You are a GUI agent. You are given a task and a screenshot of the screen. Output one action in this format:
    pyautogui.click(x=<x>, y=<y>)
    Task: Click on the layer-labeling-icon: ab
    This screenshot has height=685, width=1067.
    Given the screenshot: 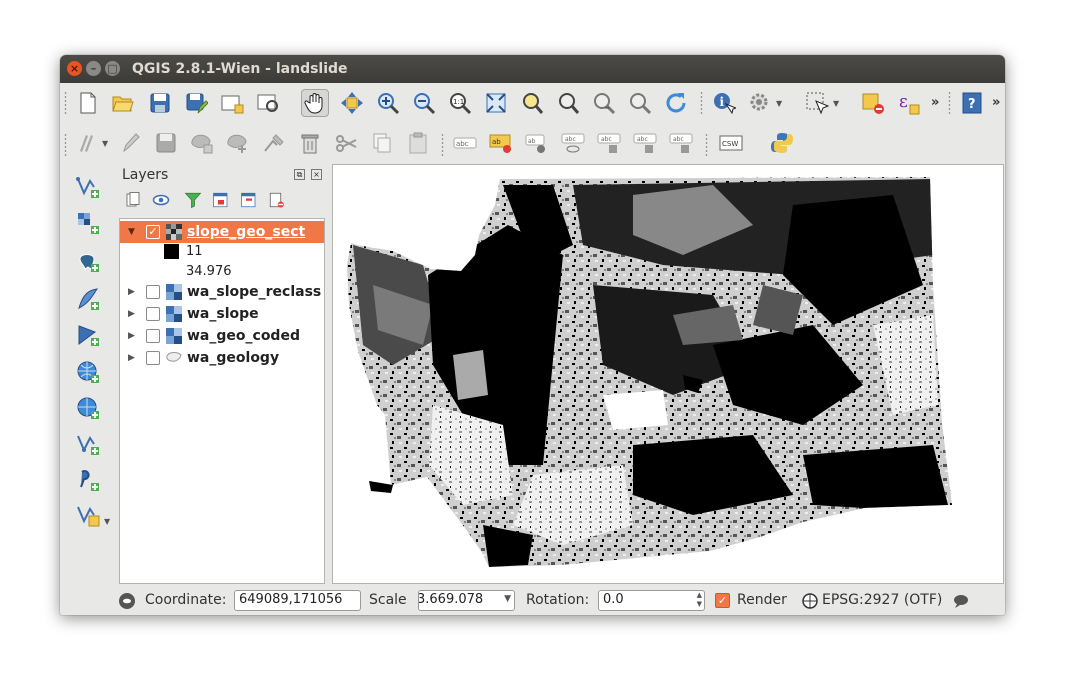 What is the action you would take?
    pyautogui.click(x=501, y=143)
    